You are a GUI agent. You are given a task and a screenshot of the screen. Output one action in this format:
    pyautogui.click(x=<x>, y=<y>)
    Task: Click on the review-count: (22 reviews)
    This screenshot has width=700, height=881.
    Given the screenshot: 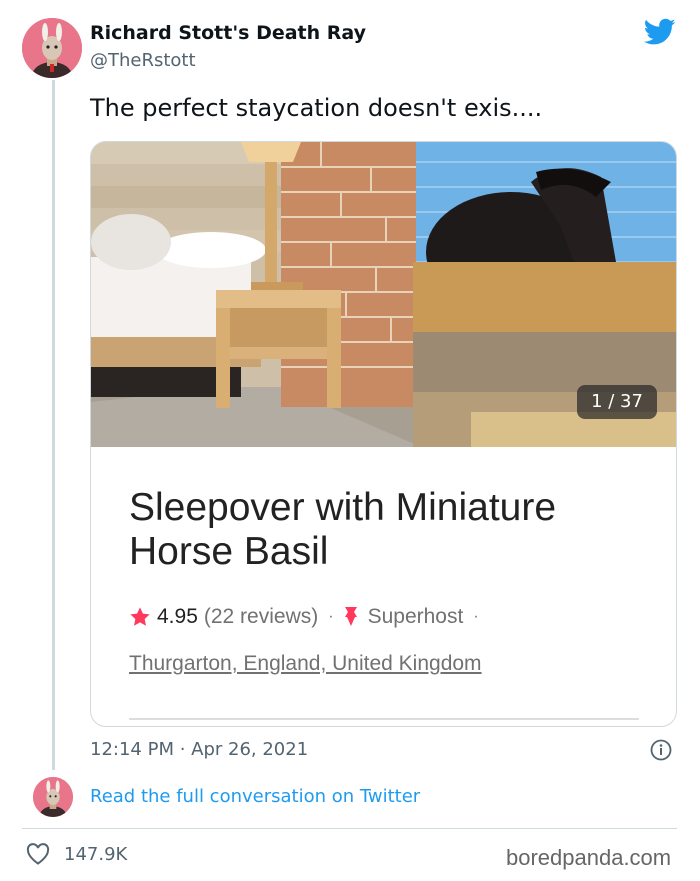 What is the action you would take?
    pyautogui.click(x=261, y=617)
    